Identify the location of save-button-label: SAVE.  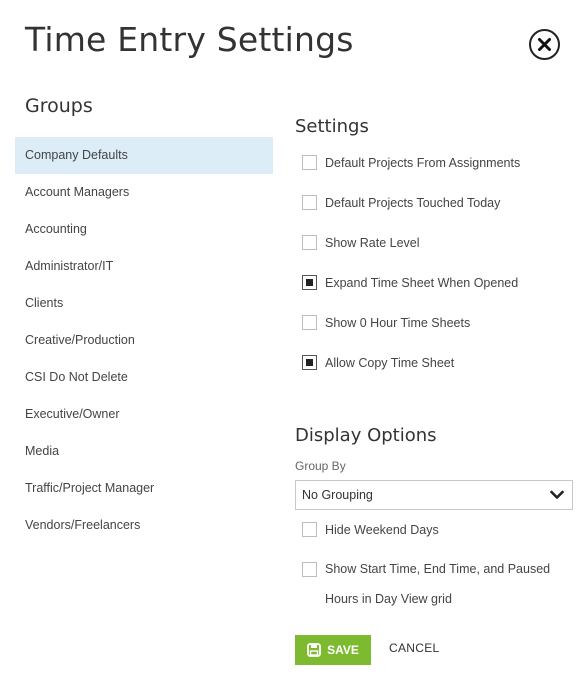
(343, 650).